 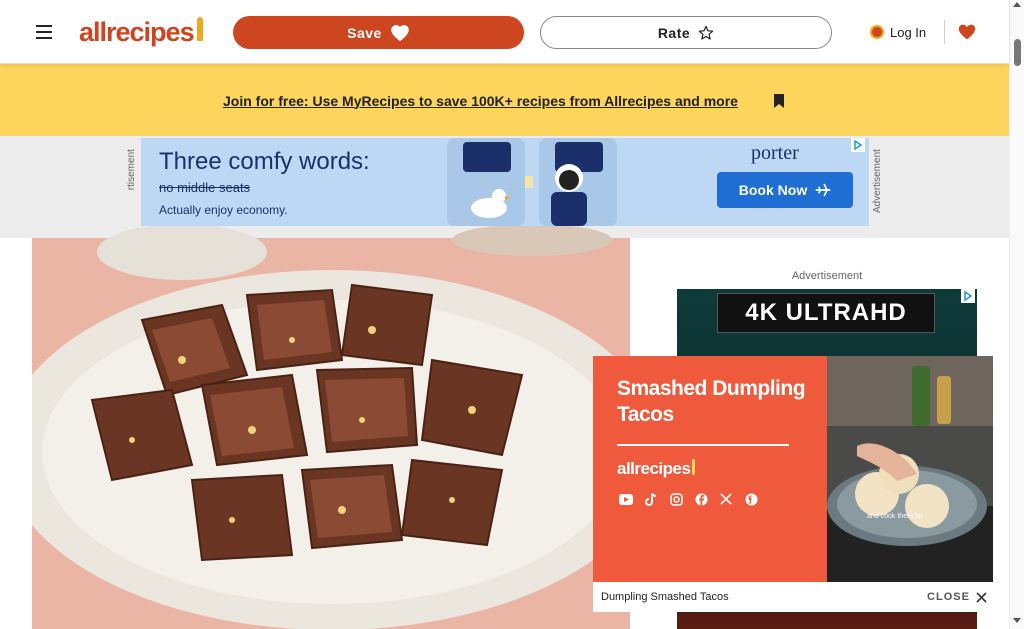 I want to click on bookmark-icon, so click(x=779, y=101).